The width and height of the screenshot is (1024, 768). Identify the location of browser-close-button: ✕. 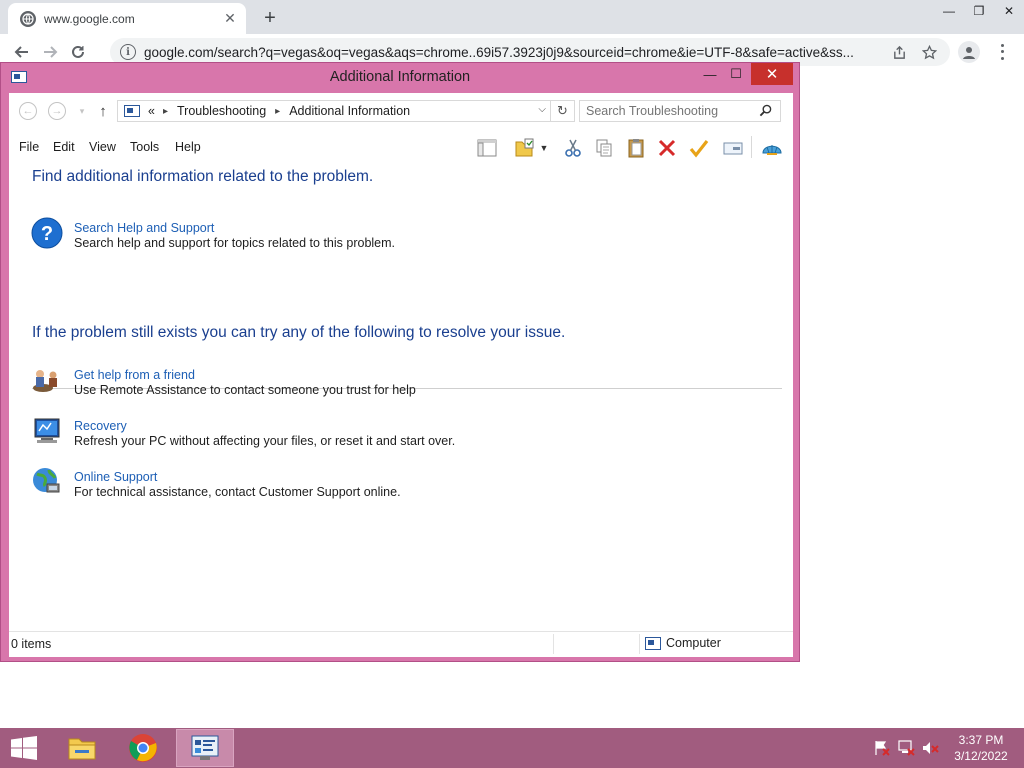
(1009, 11).